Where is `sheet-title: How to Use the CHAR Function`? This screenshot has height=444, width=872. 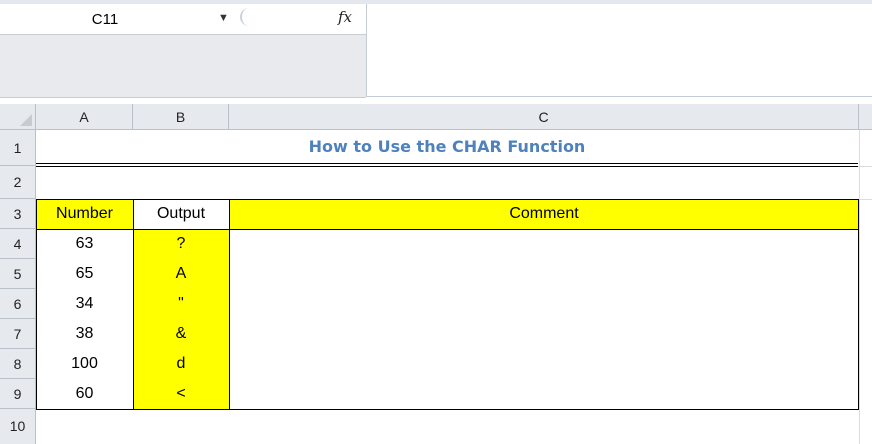
sheet-title: How to Use the CHAR Function is located at coordinates (447, 148).